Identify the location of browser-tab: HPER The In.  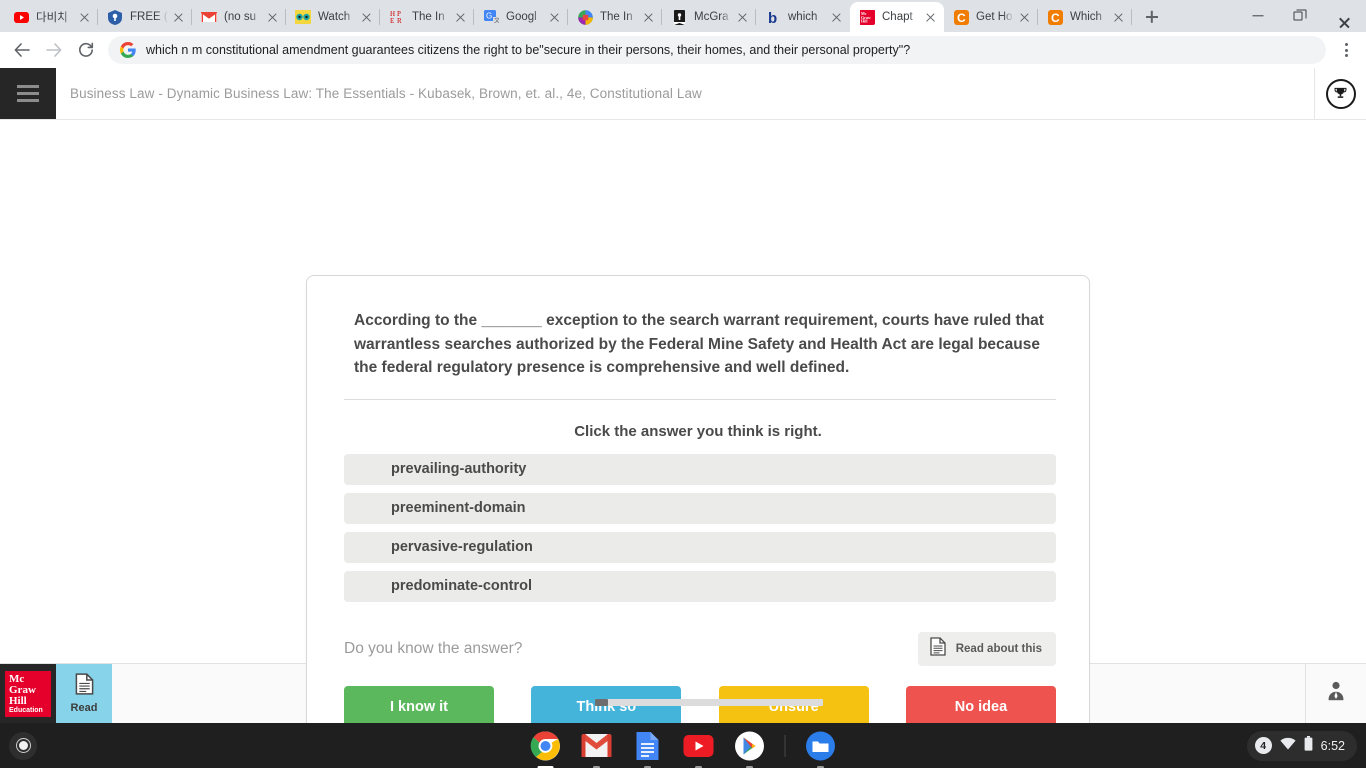
(427, 17).